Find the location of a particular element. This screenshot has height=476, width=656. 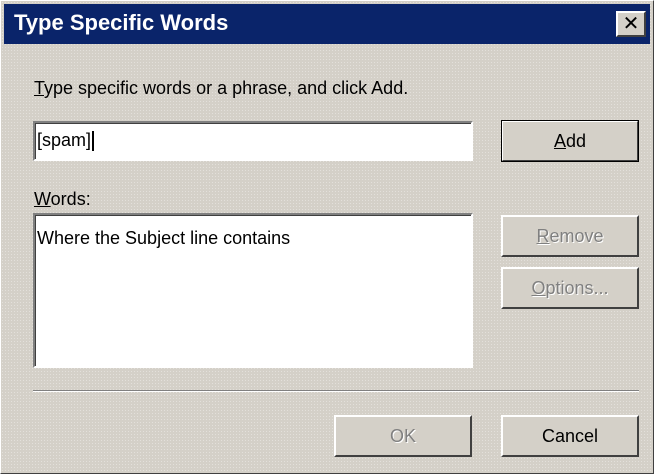

ok-button: OK is located at coordinates (403, 436).